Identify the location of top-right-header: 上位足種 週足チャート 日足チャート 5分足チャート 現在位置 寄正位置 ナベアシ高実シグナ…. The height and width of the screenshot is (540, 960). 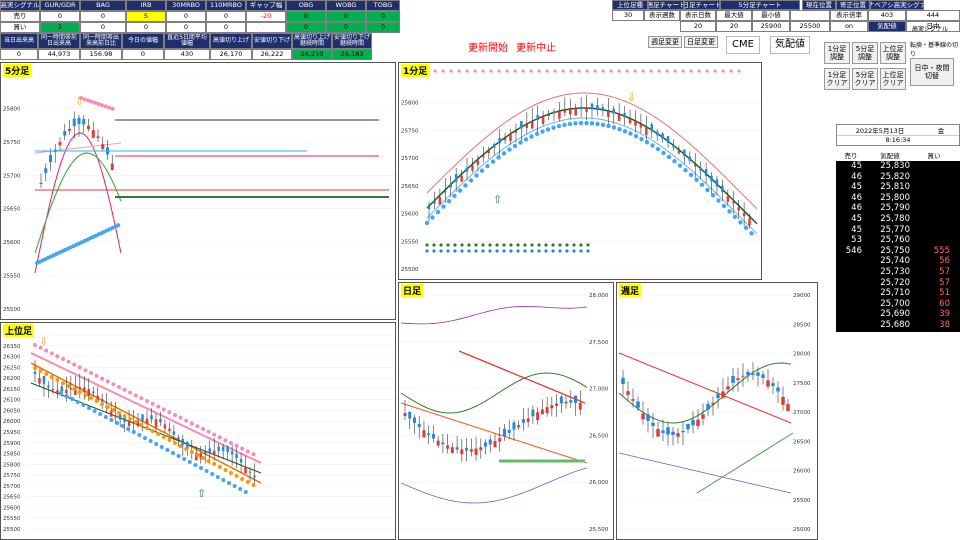
(786, 17).